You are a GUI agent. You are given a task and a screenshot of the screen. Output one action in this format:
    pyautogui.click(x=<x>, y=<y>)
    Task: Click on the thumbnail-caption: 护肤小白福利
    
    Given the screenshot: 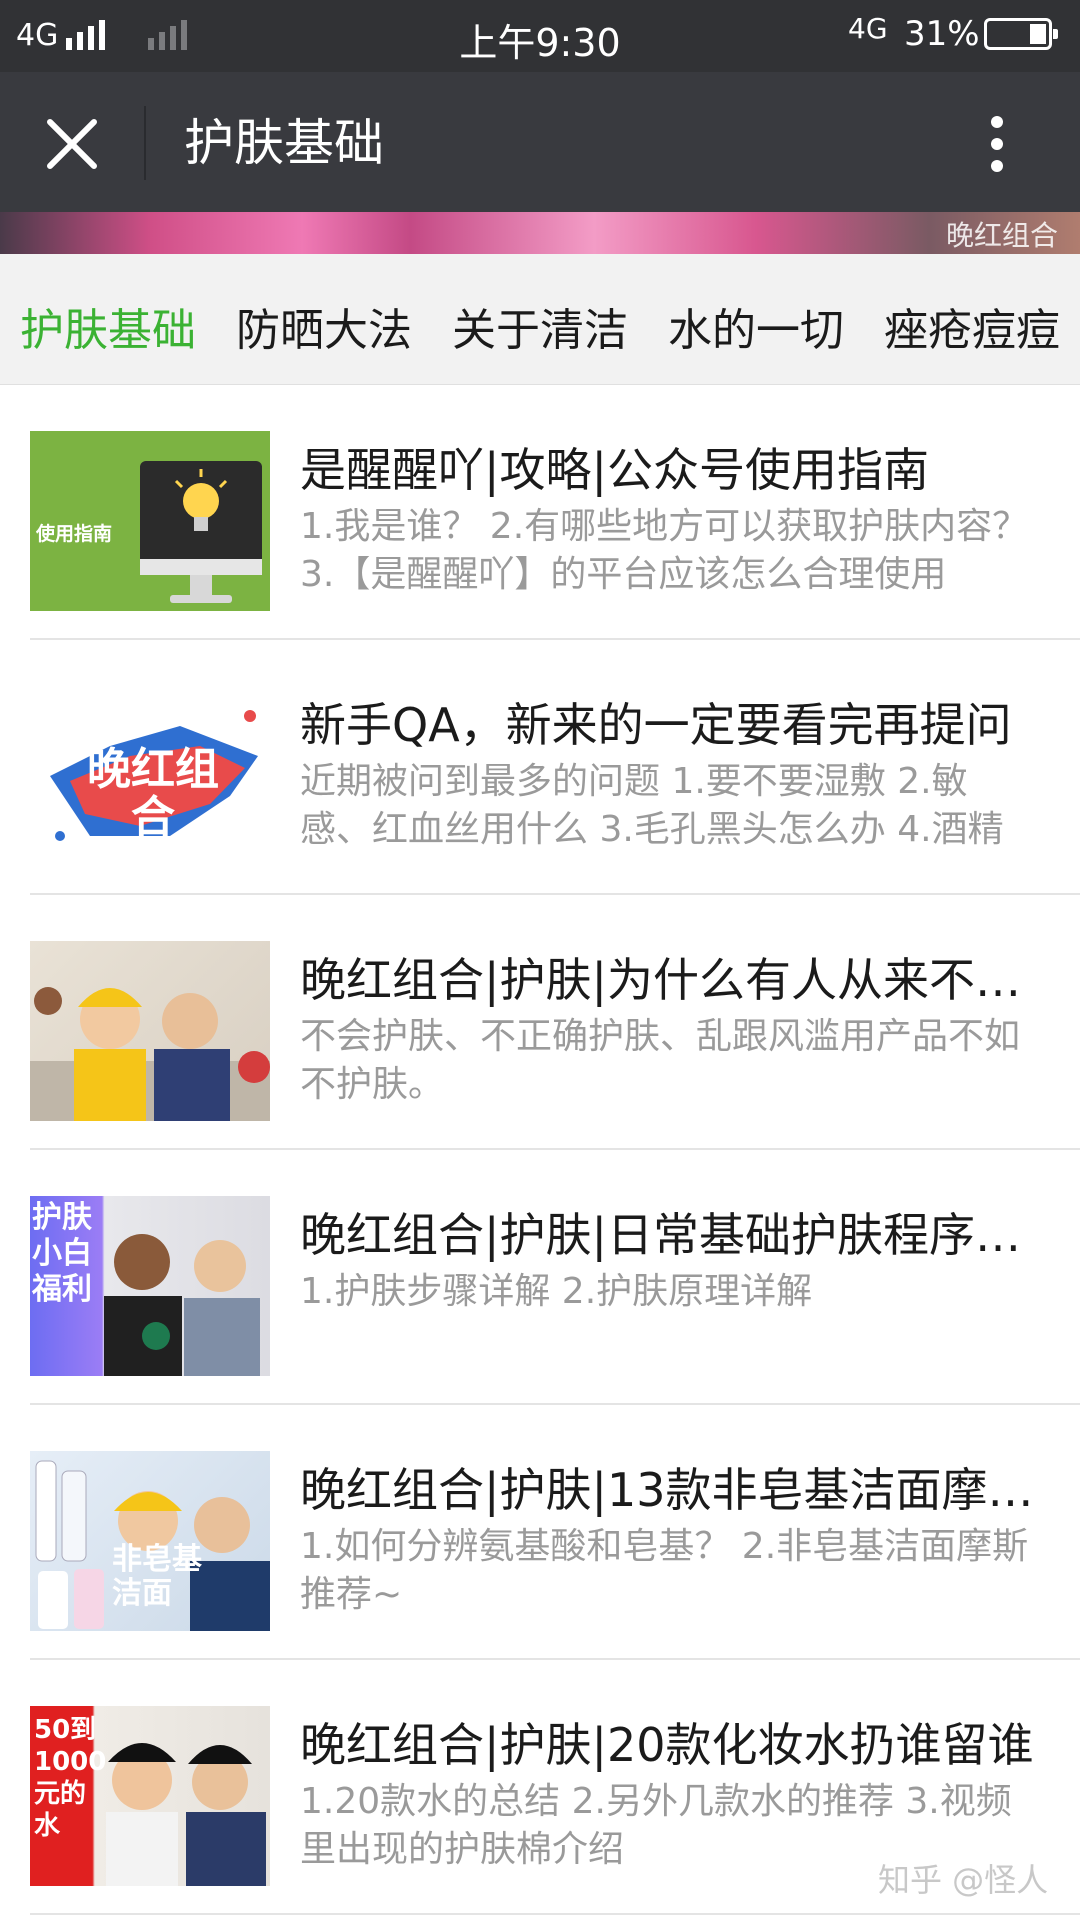 What is the action you would take?
    pyautogui.click(x=62, y=1253)
    